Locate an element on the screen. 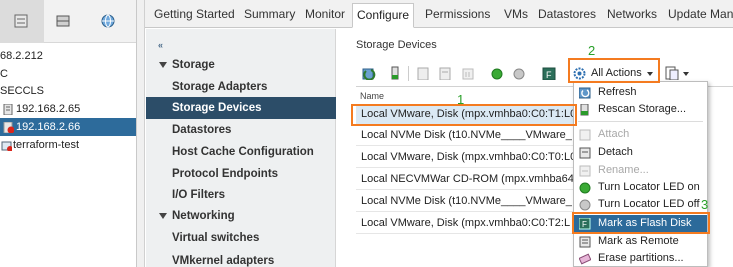  nav-section-label: Storage is located at coordinates (193, 65).